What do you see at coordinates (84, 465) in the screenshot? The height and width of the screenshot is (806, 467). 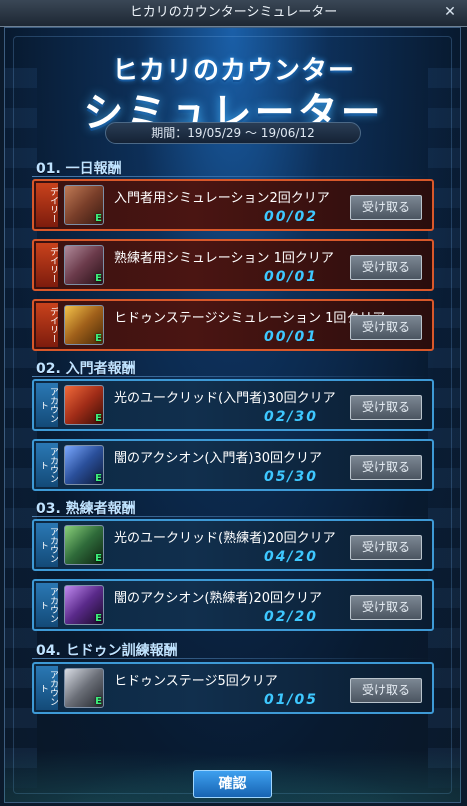 I see `blue-chest-icon: E` at bounding box center [84, 465].